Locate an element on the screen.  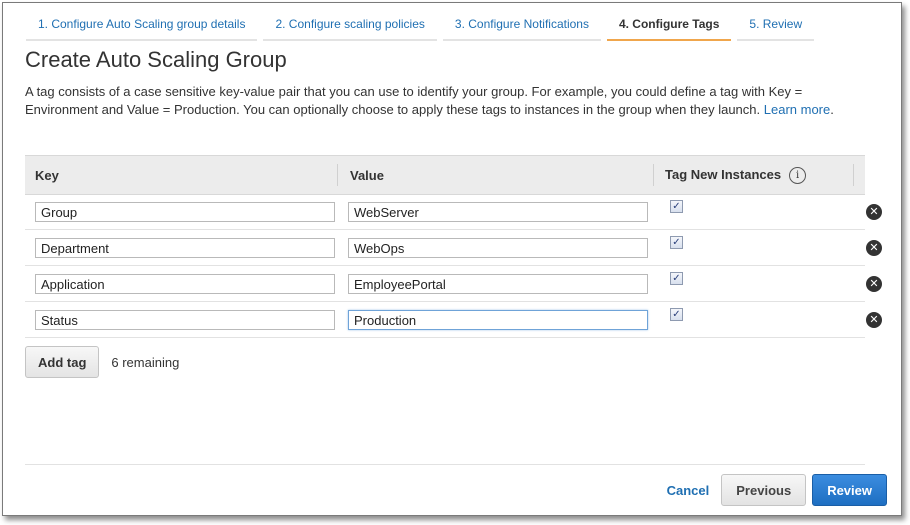
wizard-footer: Cancel Previous Review is located at coordinates (777, 490).